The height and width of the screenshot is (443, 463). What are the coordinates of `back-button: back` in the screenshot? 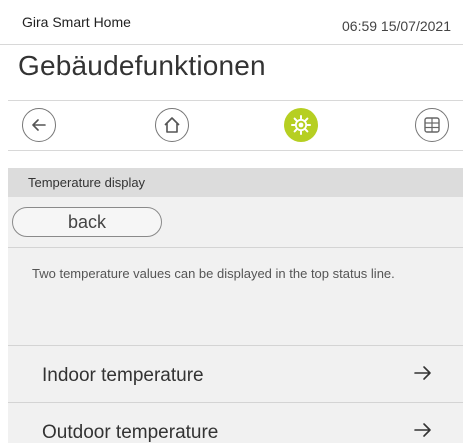 It's located at (87, 222).